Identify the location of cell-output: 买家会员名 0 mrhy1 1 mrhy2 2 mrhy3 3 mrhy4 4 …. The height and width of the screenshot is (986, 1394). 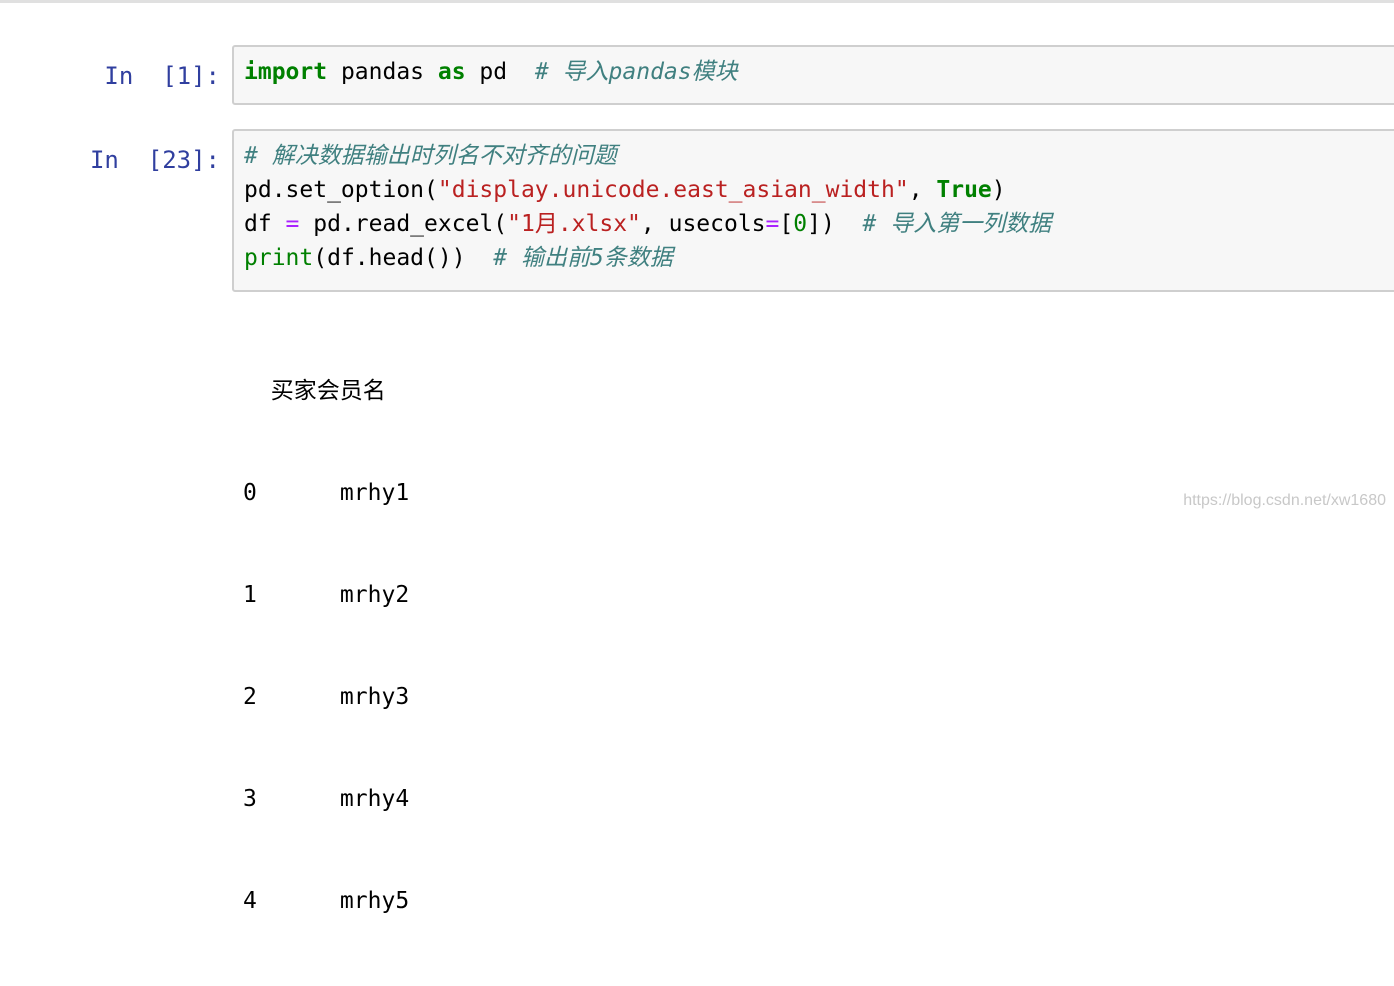
(326, 646).